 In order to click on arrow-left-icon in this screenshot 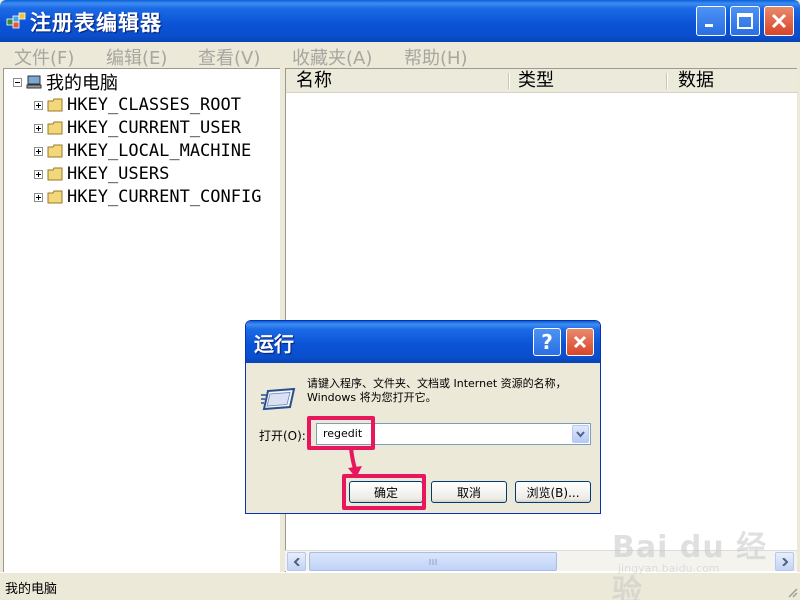, I will do `click(296, 561)`.